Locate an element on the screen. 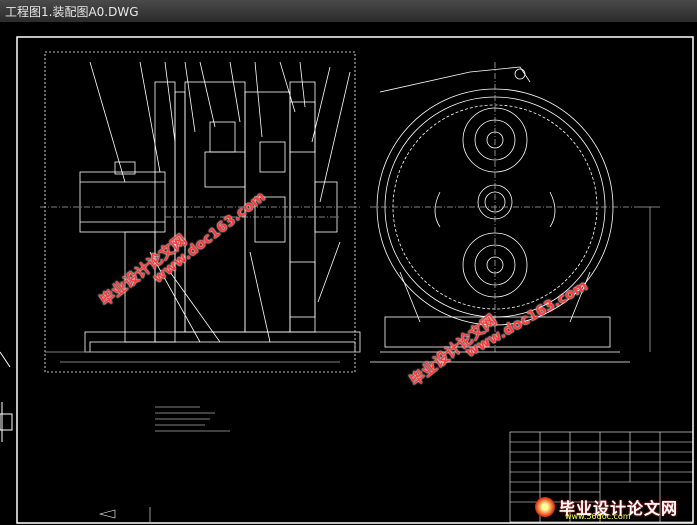 The image size is (697, 525). logo-icon is located at coordinates (545, 507).